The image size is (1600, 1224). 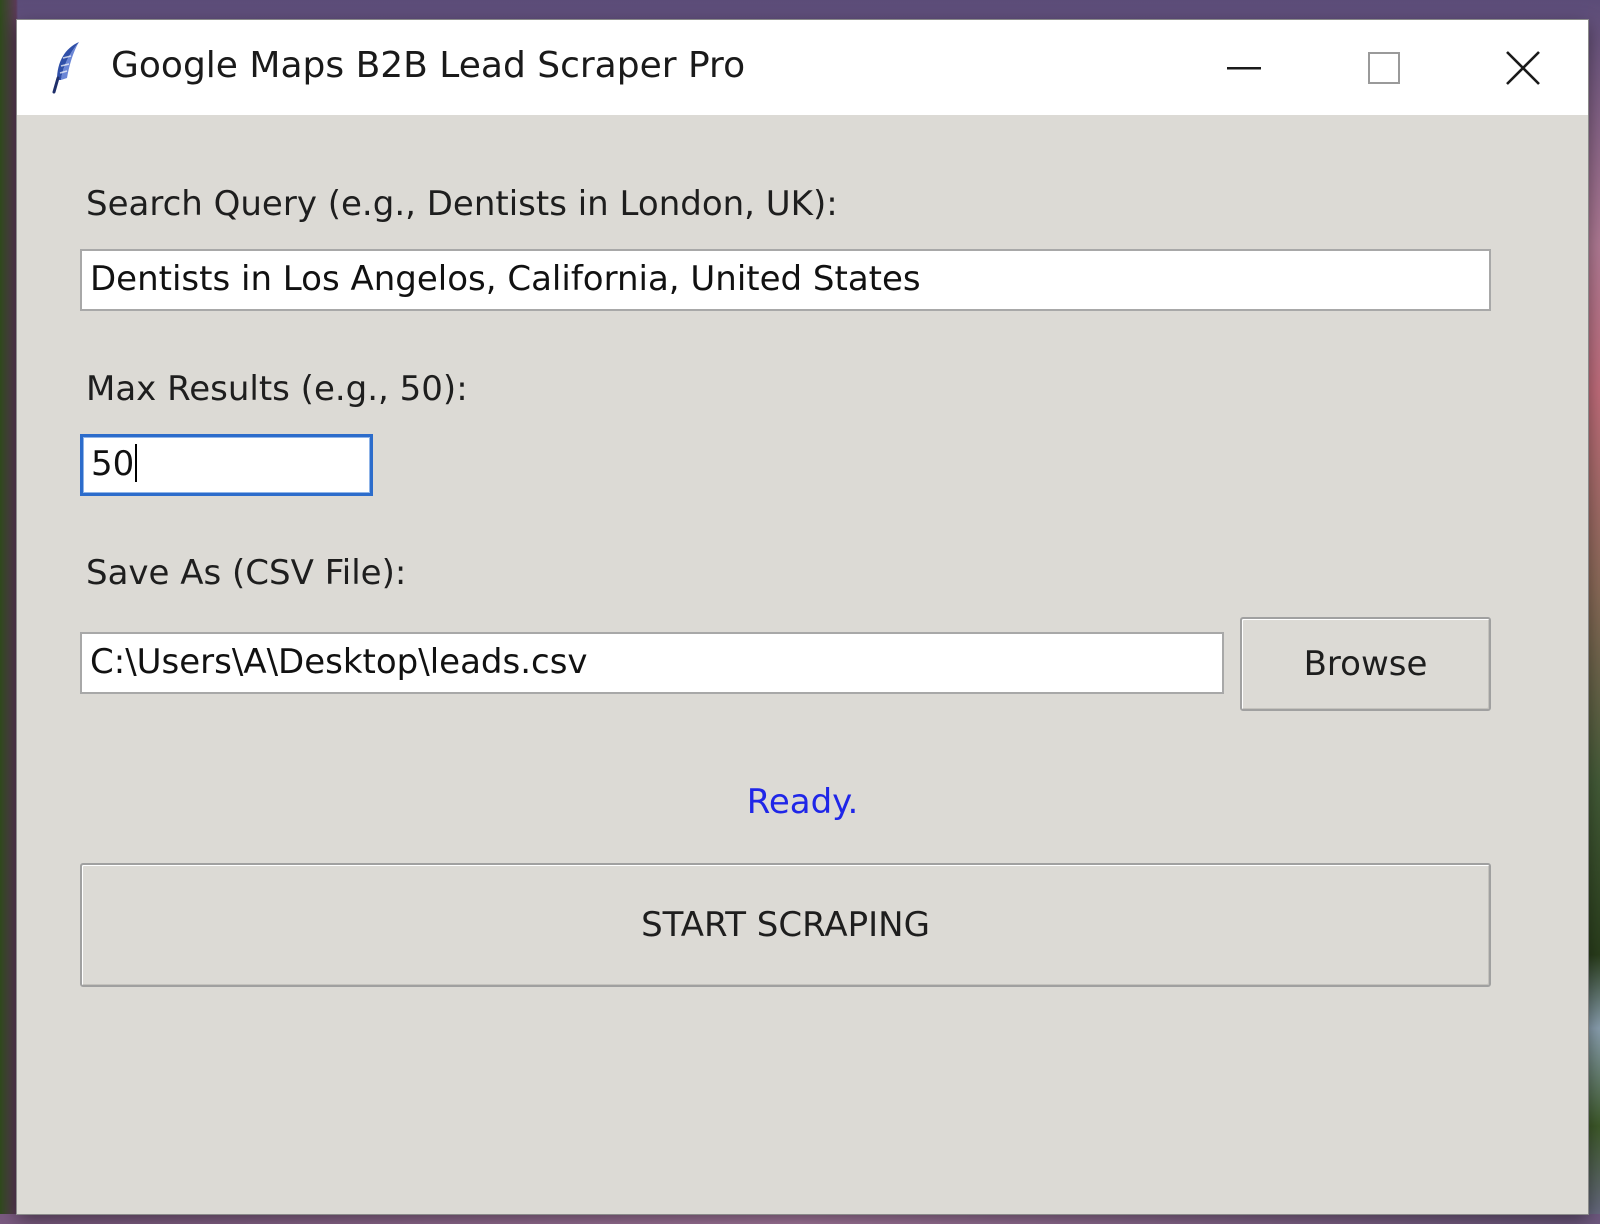 I want to click on save-path-value: C:\Users\A\Desktop\leads.csv, so click(x=339, y=662).